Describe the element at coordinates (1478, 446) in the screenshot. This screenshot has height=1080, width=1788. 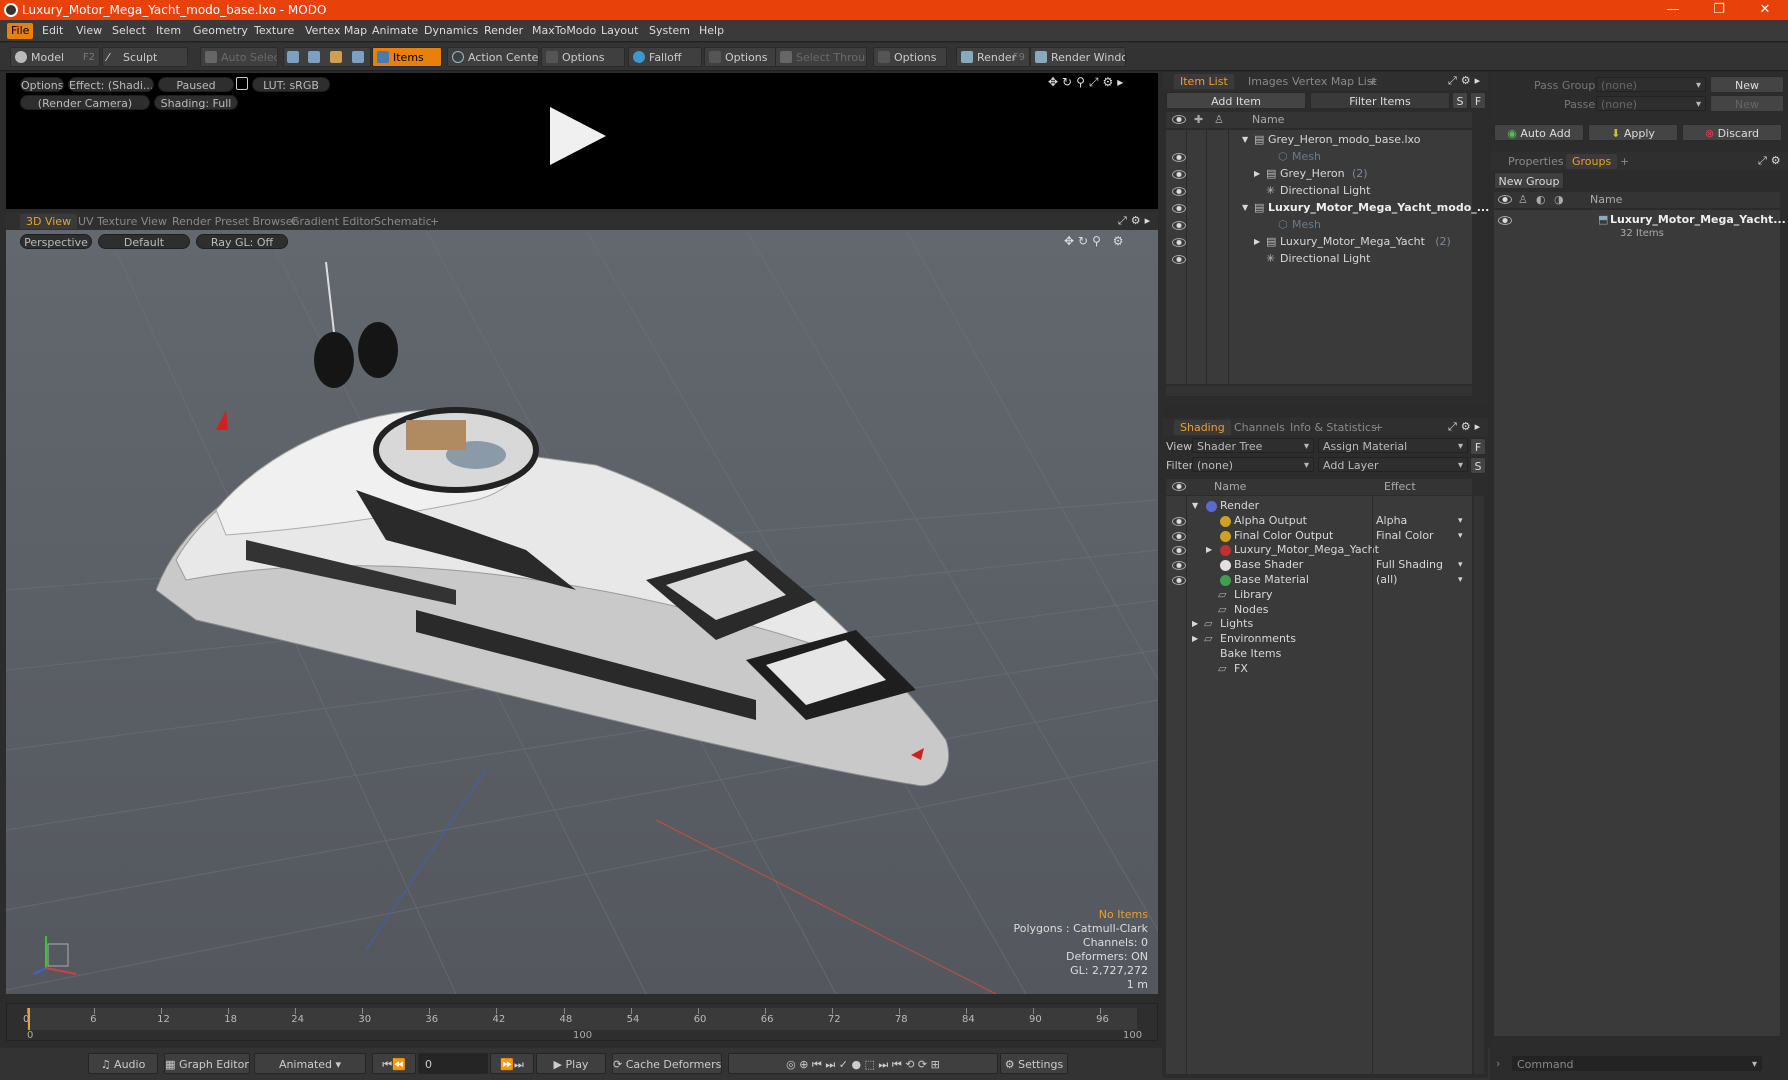
I see `shading-f-button: F` at that location.